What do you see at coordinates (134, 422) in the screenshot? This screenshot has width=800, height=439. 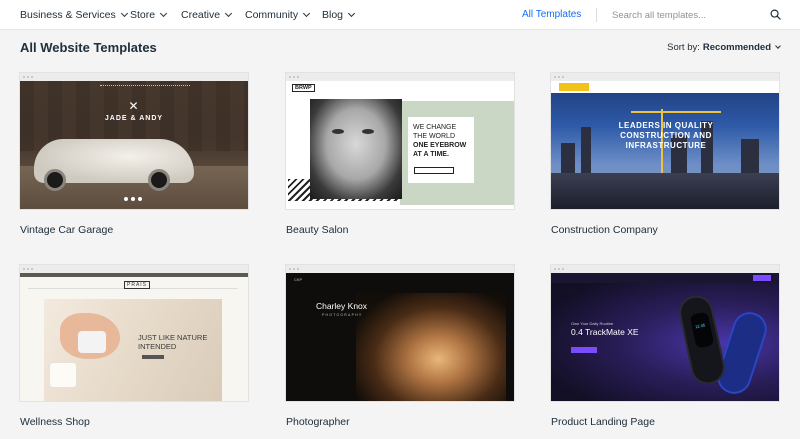 I see `template-name: Wellness Shop` at bounding box center [134, 422].